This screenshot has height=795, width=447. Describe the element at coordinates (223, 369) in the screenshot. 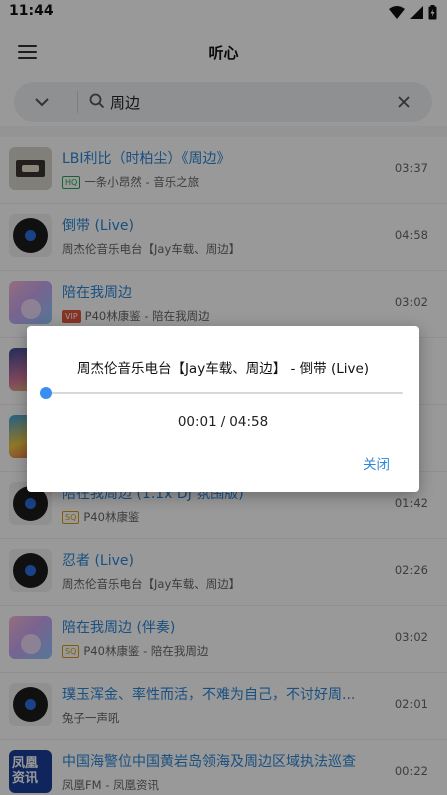

I see `dialog-title: 周杰伦音乐电台【Jay车载、周边】 - 倒带 (Live)` at that location.